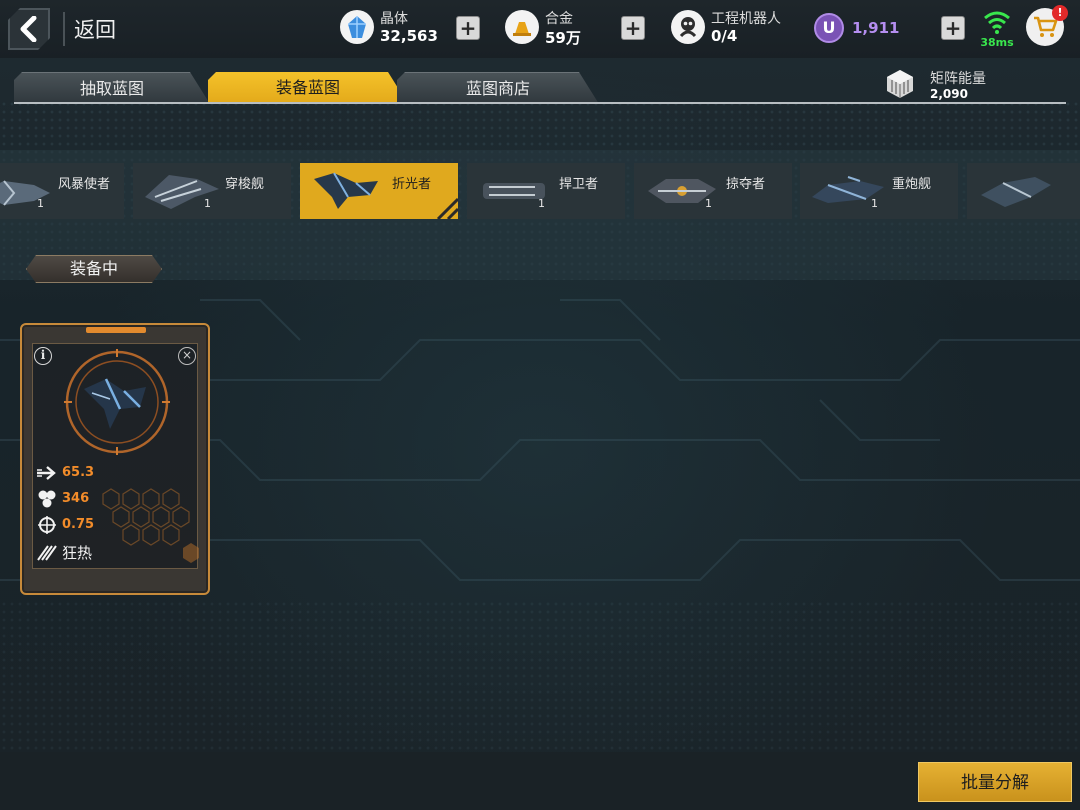  I want to click on ship-name: 折光者, so click(412, 184).